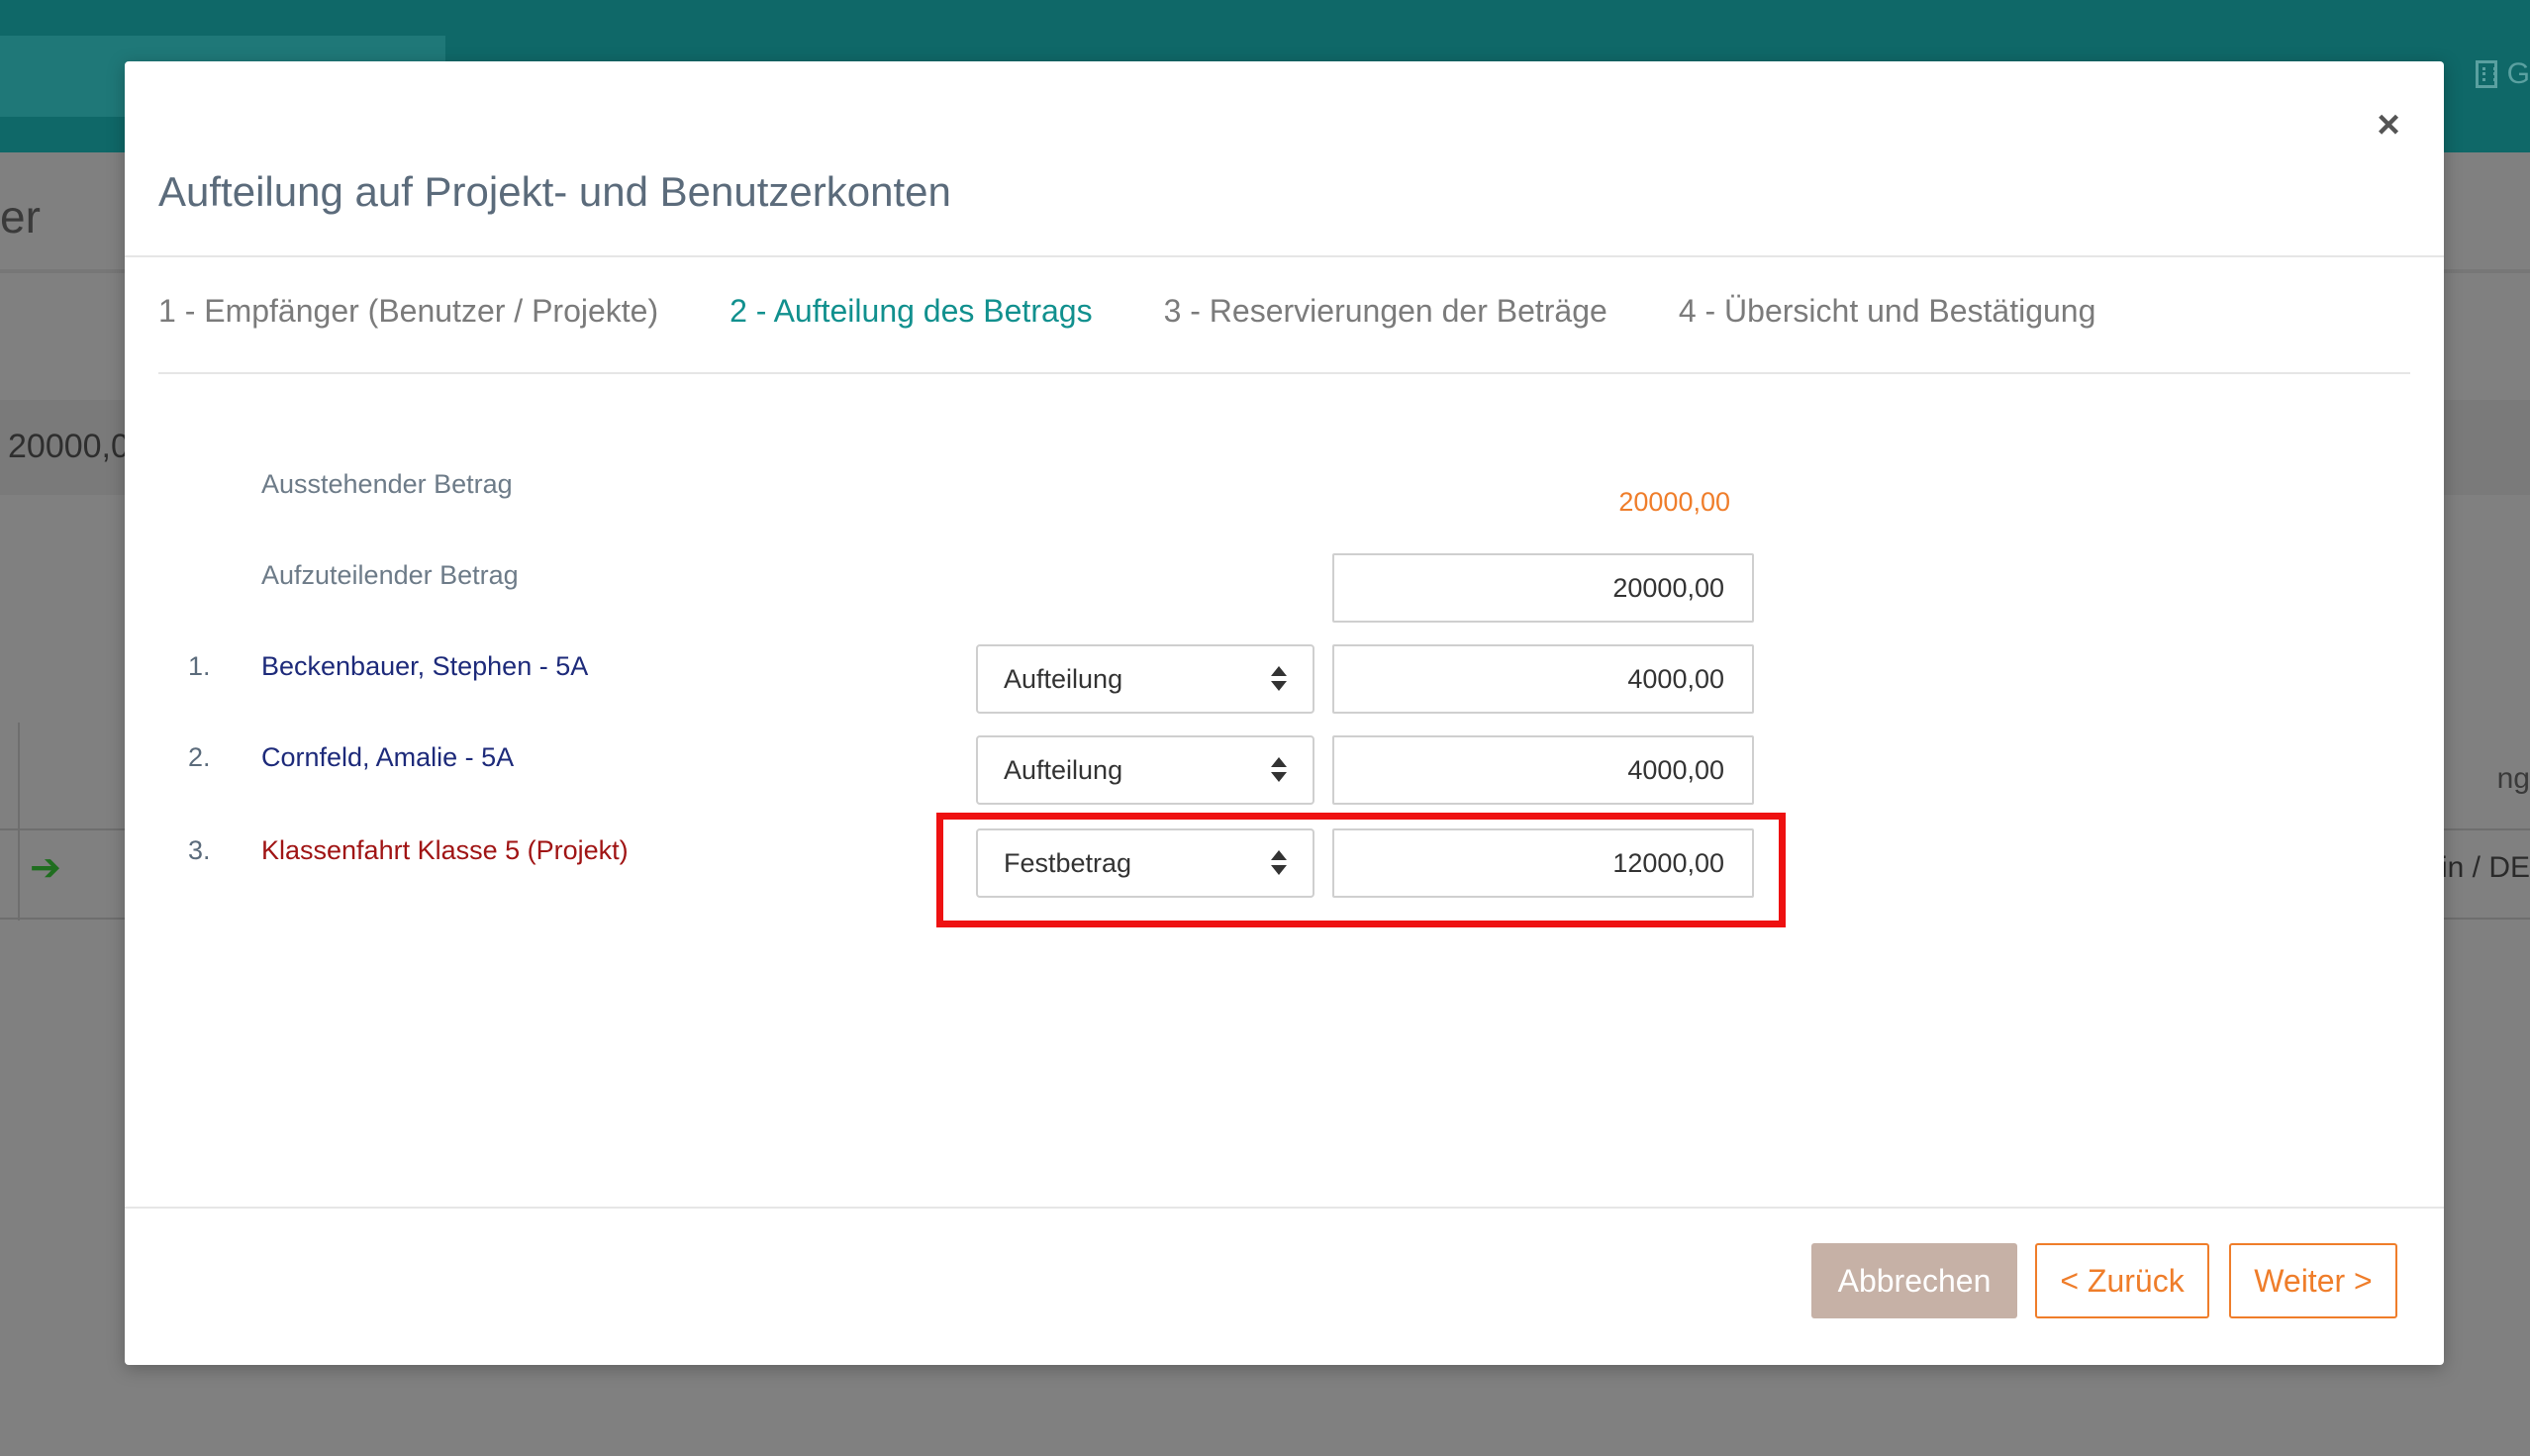  What do you see at coordinates (1674, 502) in the screenshot?
I see `outstanding-amount-value: 20000,00` at bounding box center [1674, 502].